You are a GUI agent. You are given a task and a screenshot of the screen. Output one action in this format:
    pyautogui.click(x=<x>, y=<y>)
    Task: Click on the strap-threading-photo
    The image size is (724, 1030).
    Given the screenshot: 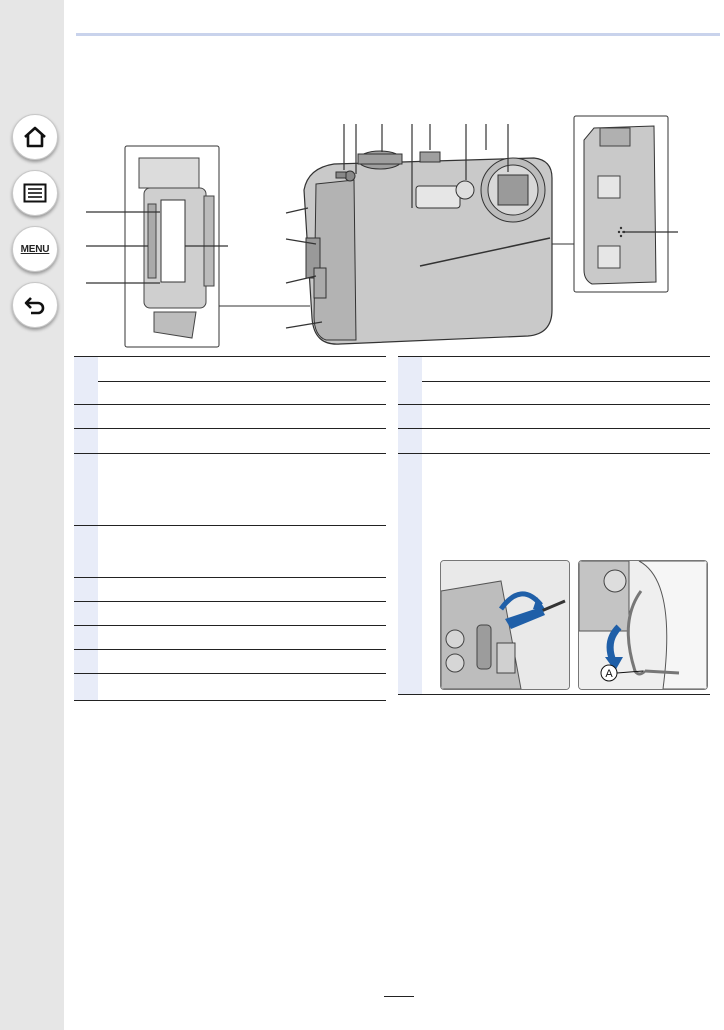 What is the action you would take?
    pyautogui.click(x=505, y=625)
    